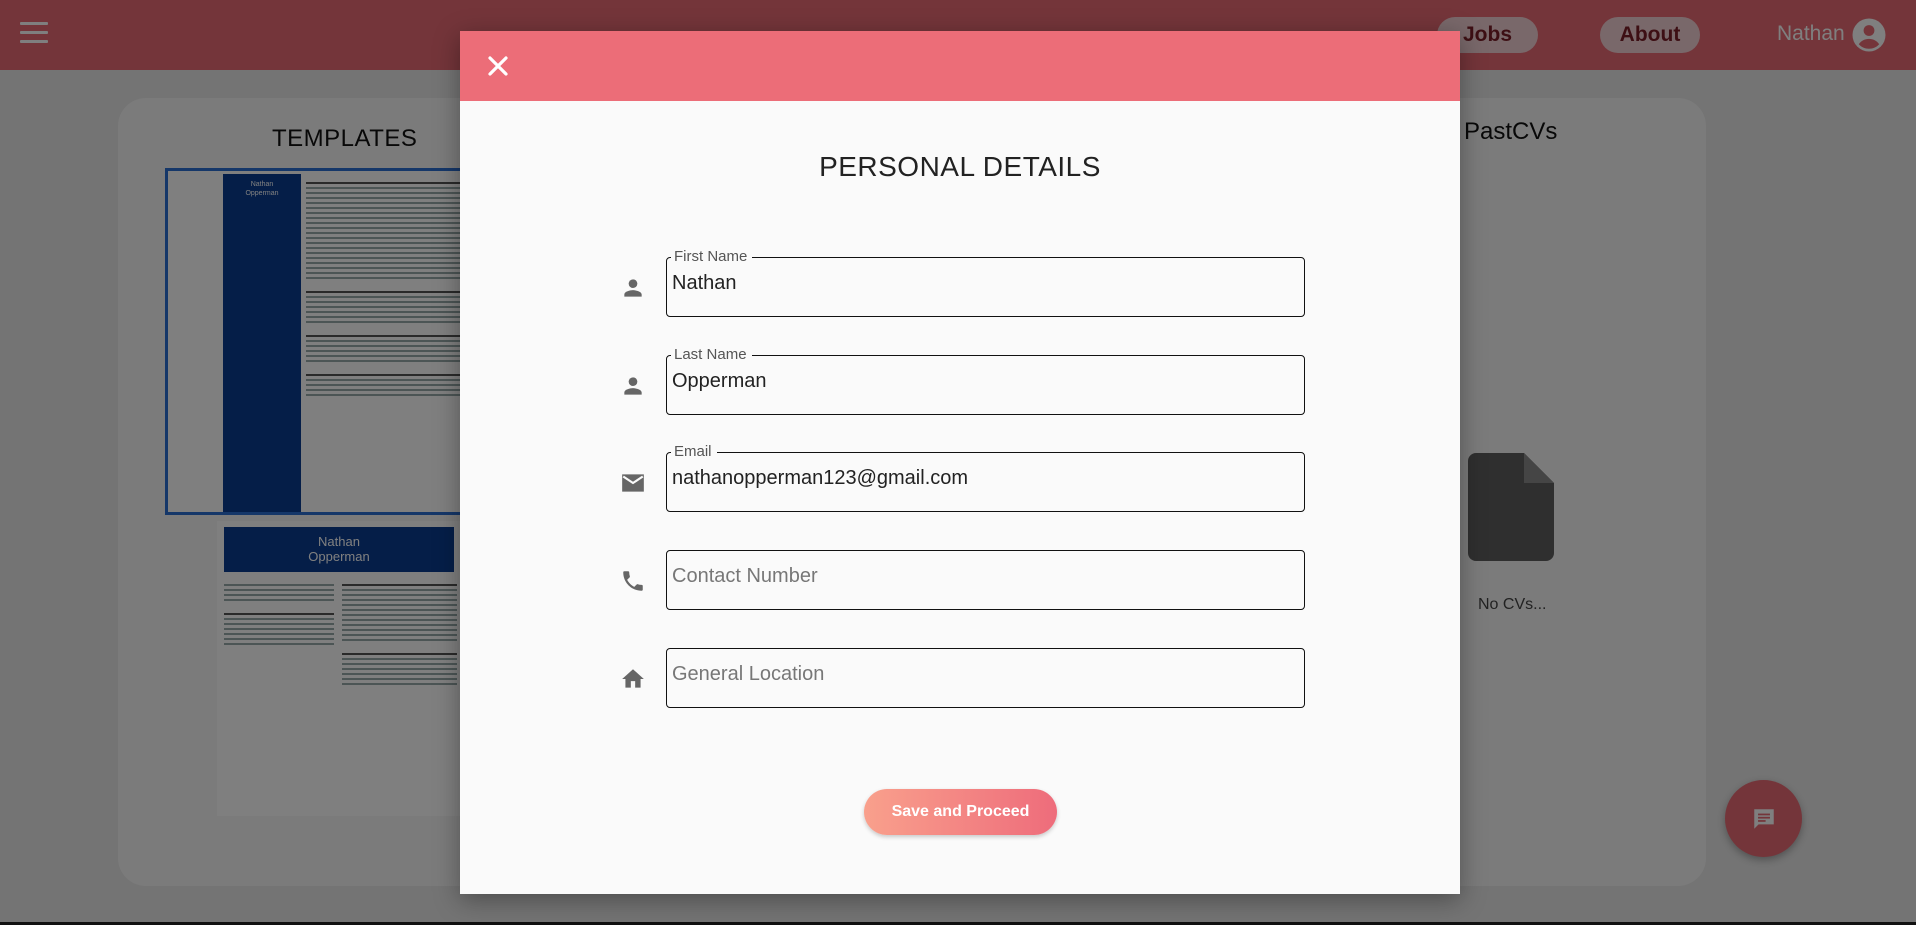 This screenshot has width=1916, height=925. I want to click on dialog-title: PERSONAL DETAILS, so click(960, 166).